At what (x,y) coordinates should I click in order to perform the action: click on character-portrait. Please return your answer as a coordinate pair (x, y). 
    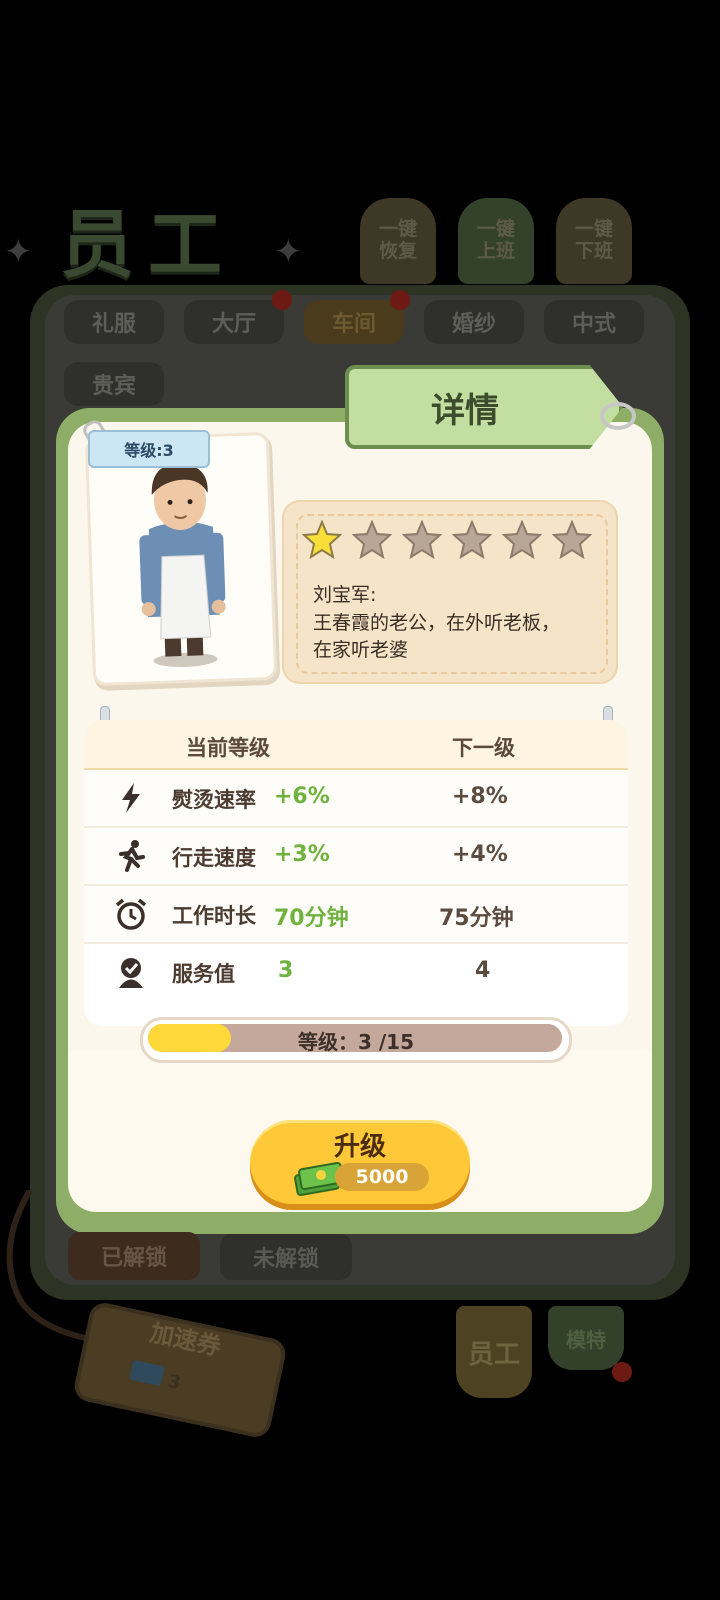
    Looking at the image, I should click on (182, 565).